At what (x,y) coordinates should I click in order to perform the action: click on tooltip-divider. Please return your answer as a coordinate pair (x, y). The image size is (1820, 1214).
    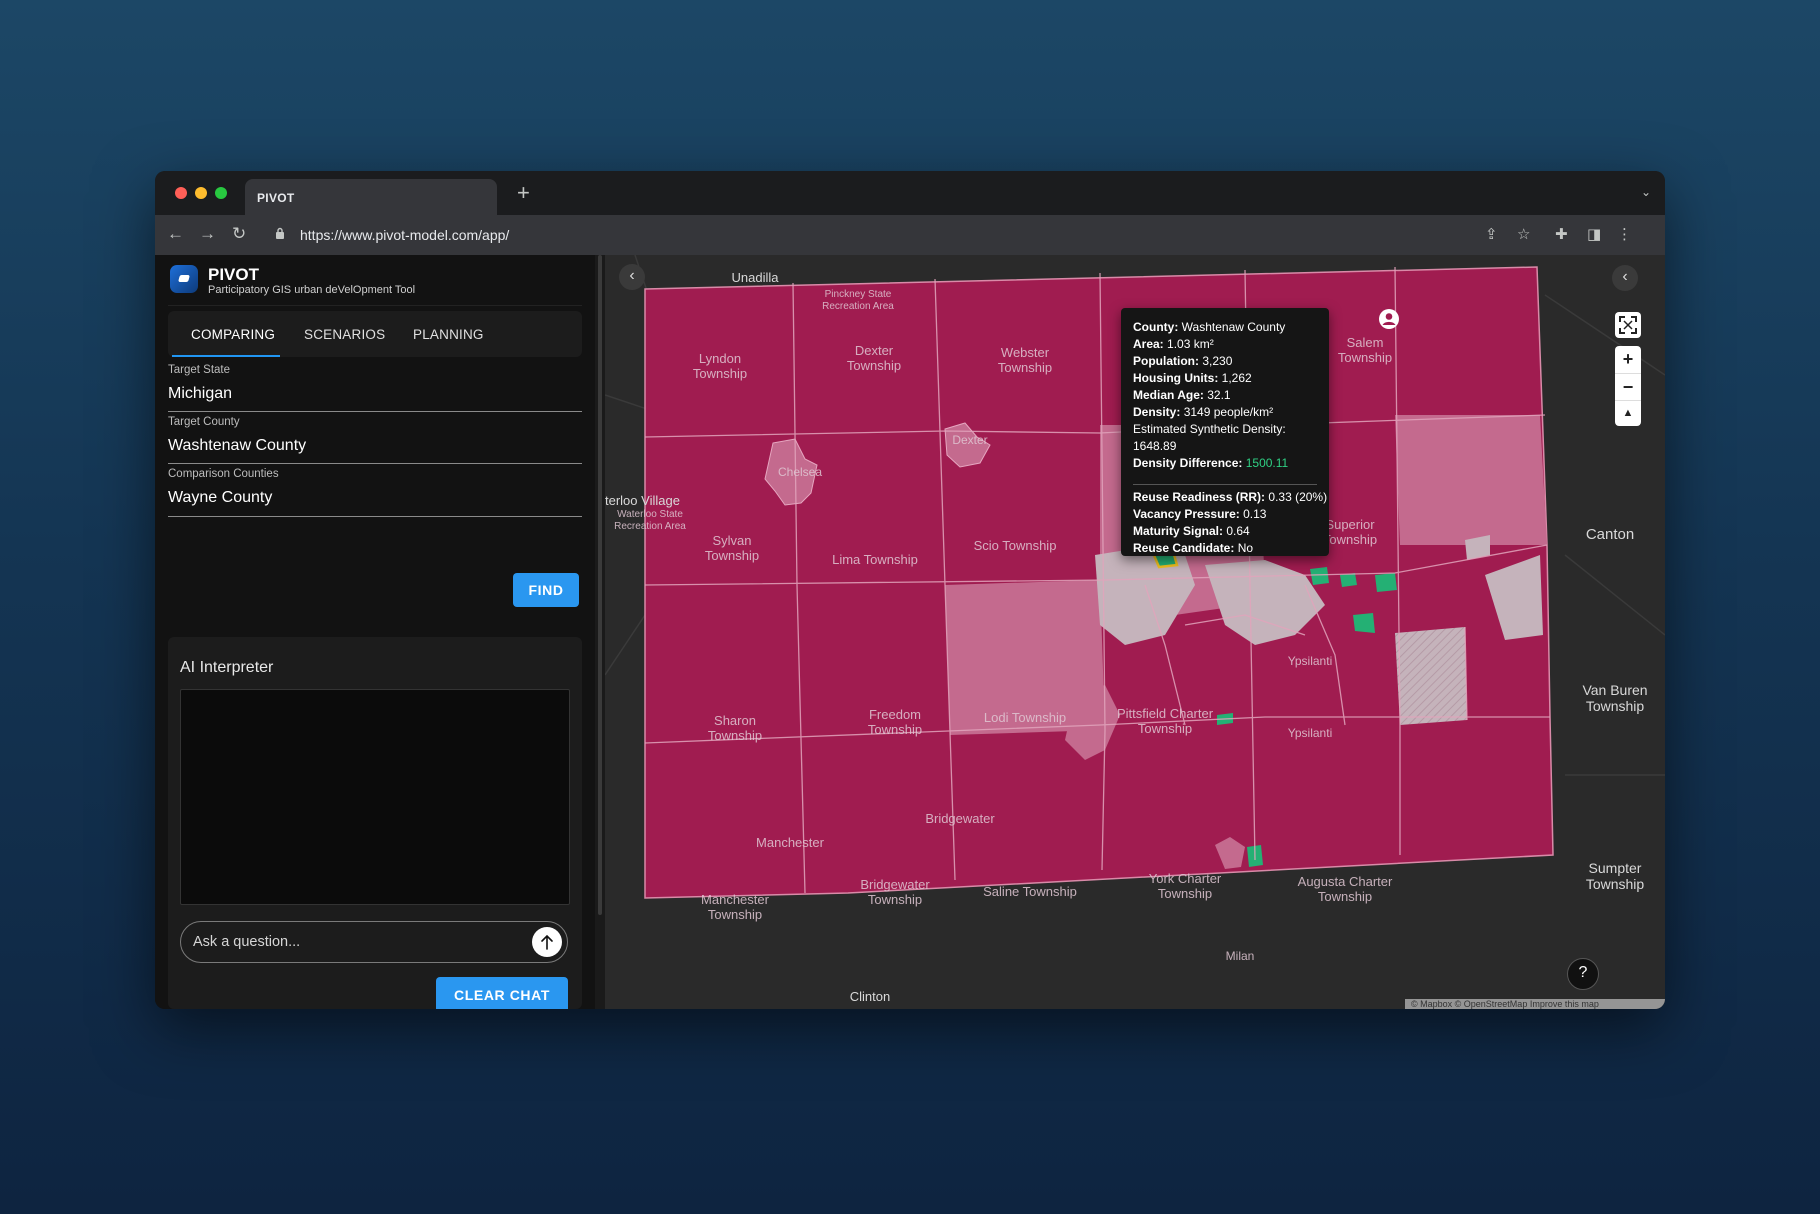
    Looking at the image, I should click on (1225, 484).